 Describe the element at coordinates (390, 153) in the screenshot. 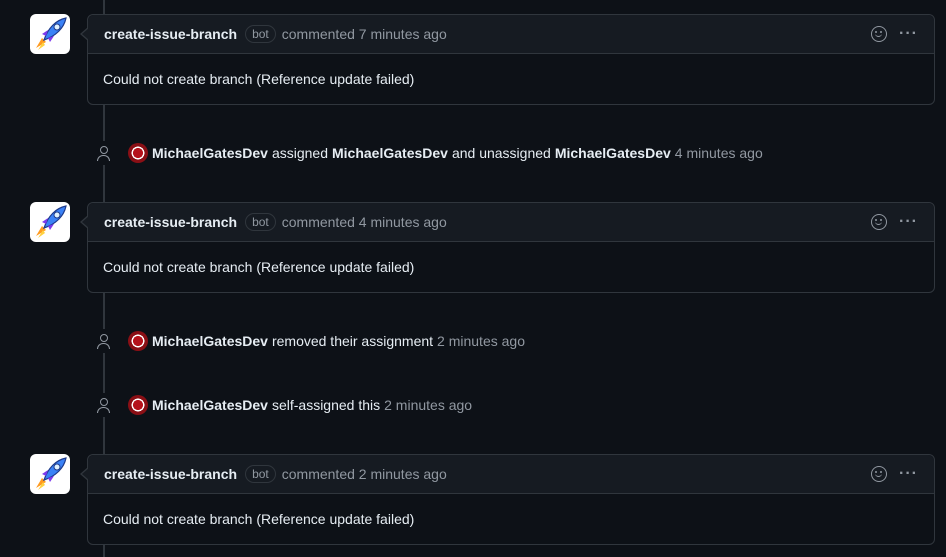

I see `event-target-link: MichaelGatesDev` at that location.